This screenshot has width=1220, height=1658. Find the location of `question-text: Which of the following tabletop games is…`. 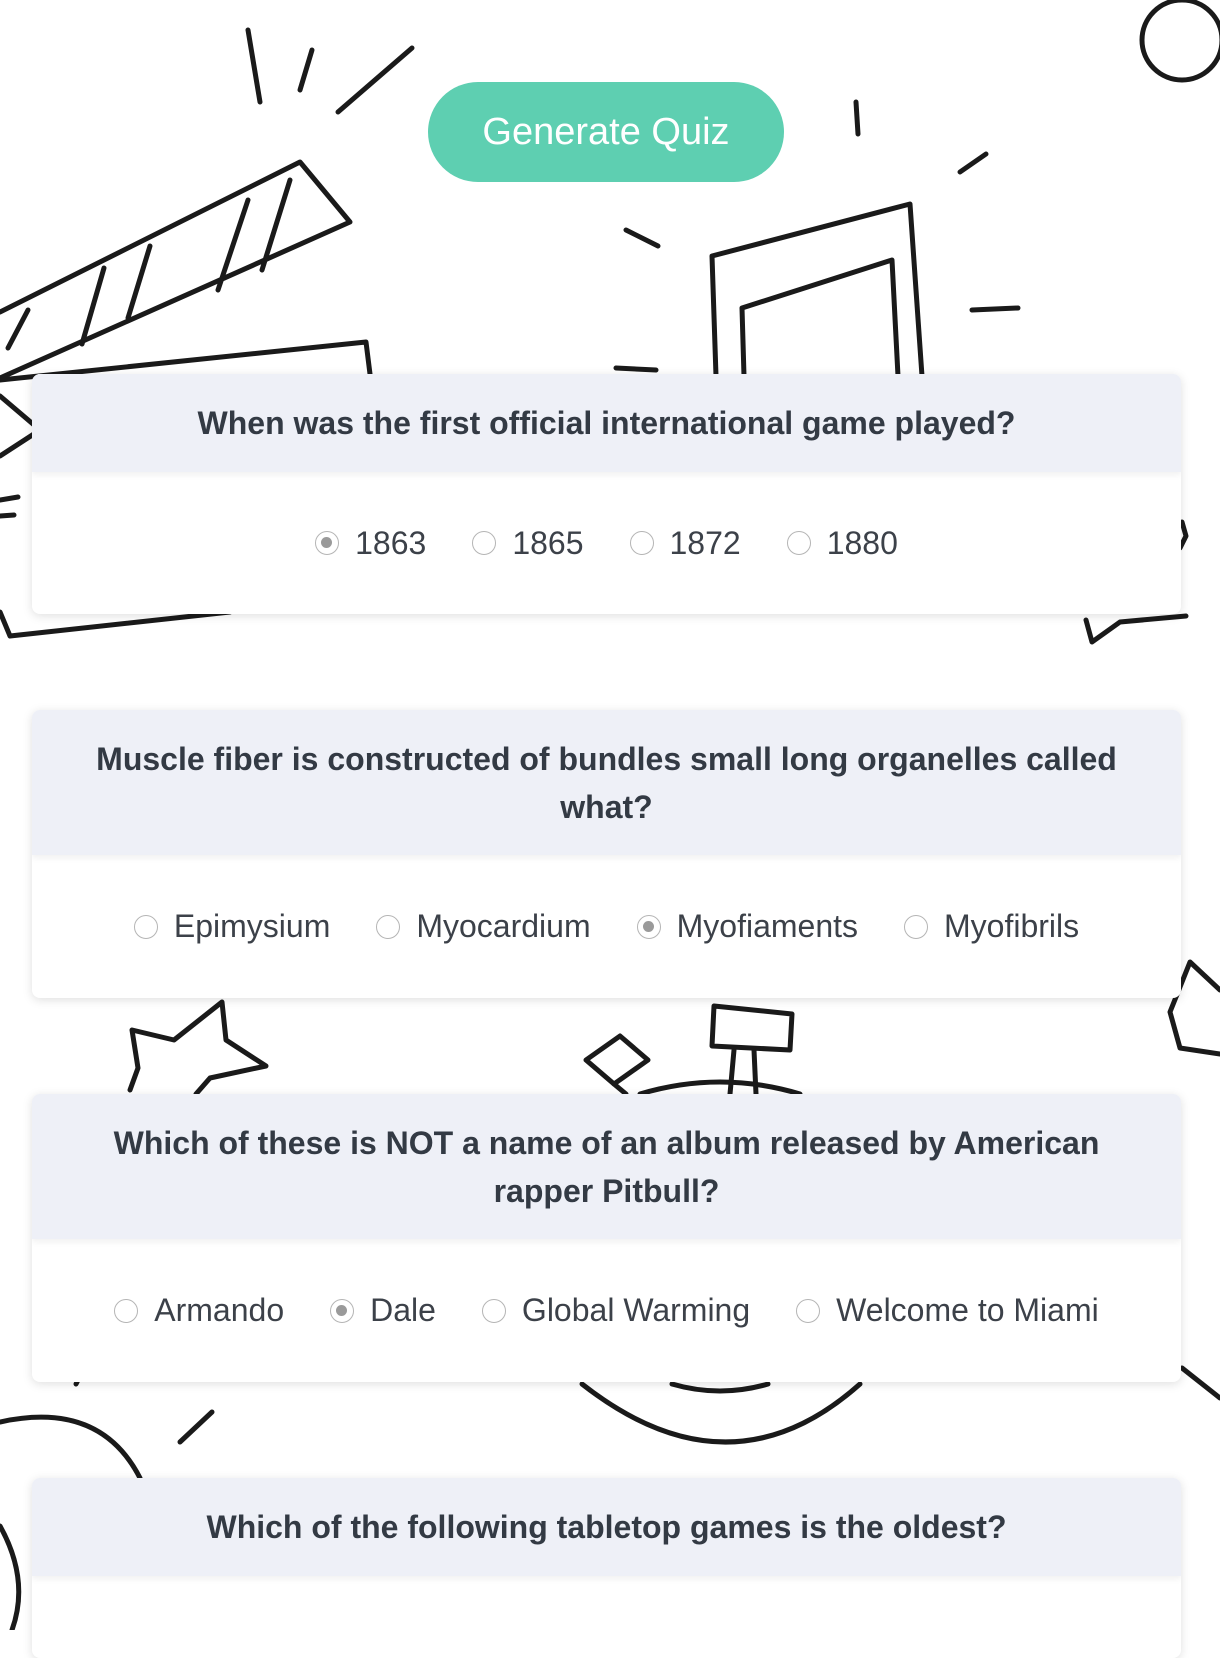

question-text: Which of the following tabletop games is… is located at coordinates (606, 1527).